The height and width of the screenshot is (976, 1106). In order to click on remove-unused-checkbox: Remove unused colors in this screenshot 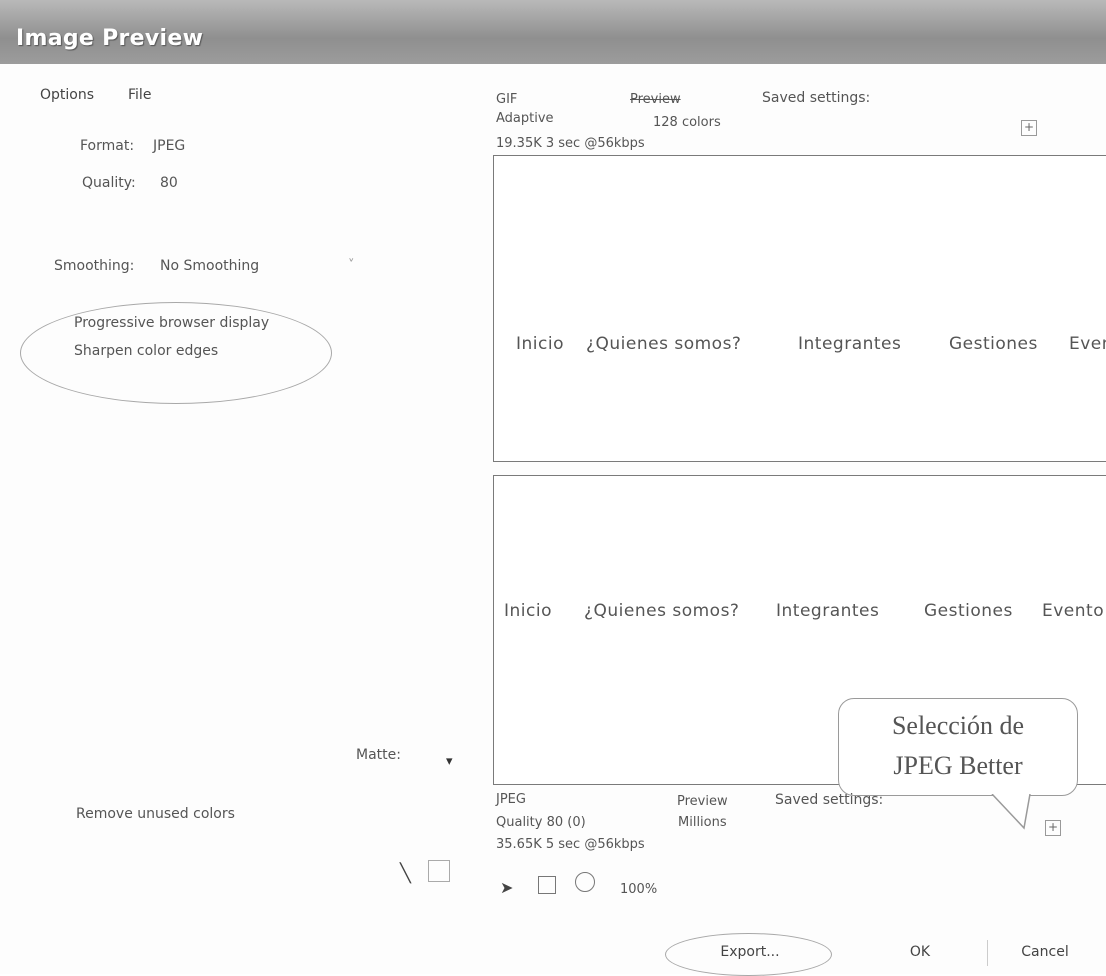, I will do `click(155, 814)`.